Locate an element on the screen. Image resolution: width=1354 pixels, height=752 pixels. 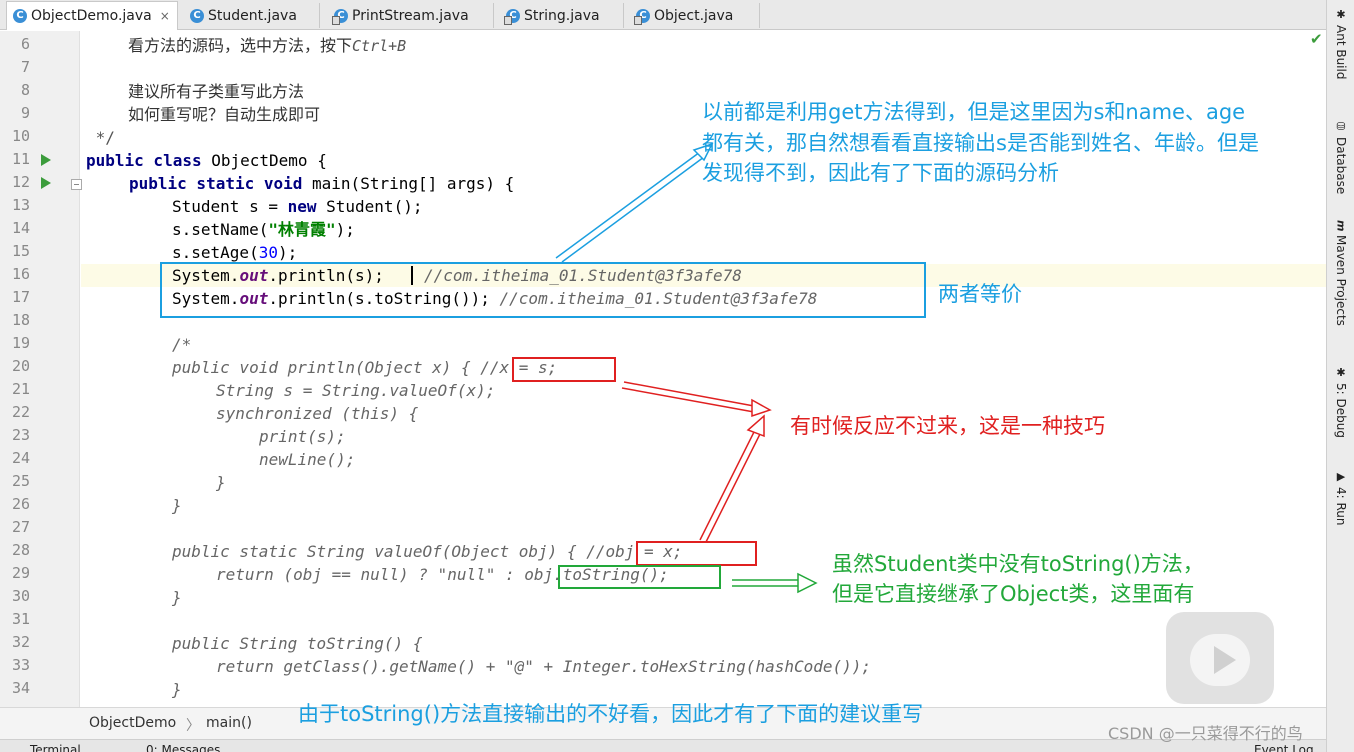
note-blue-line1: 以前都是利用get方法得到，但是这里因为s和name、age is located at coordinates (974, 112).